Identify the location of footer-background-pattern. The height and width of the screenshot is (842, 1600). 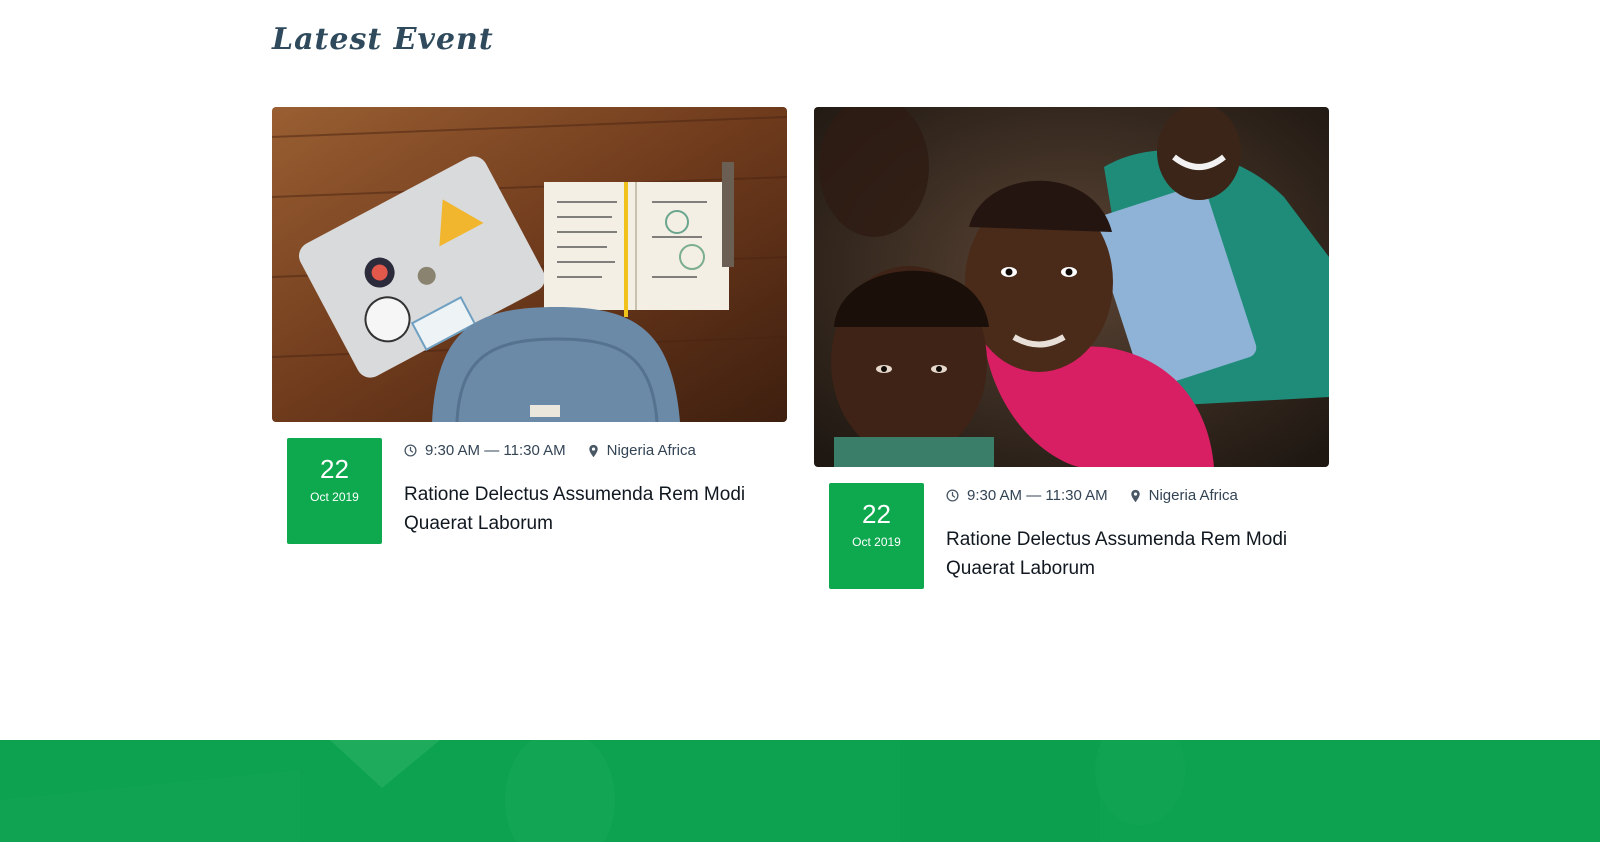
(800, 791).